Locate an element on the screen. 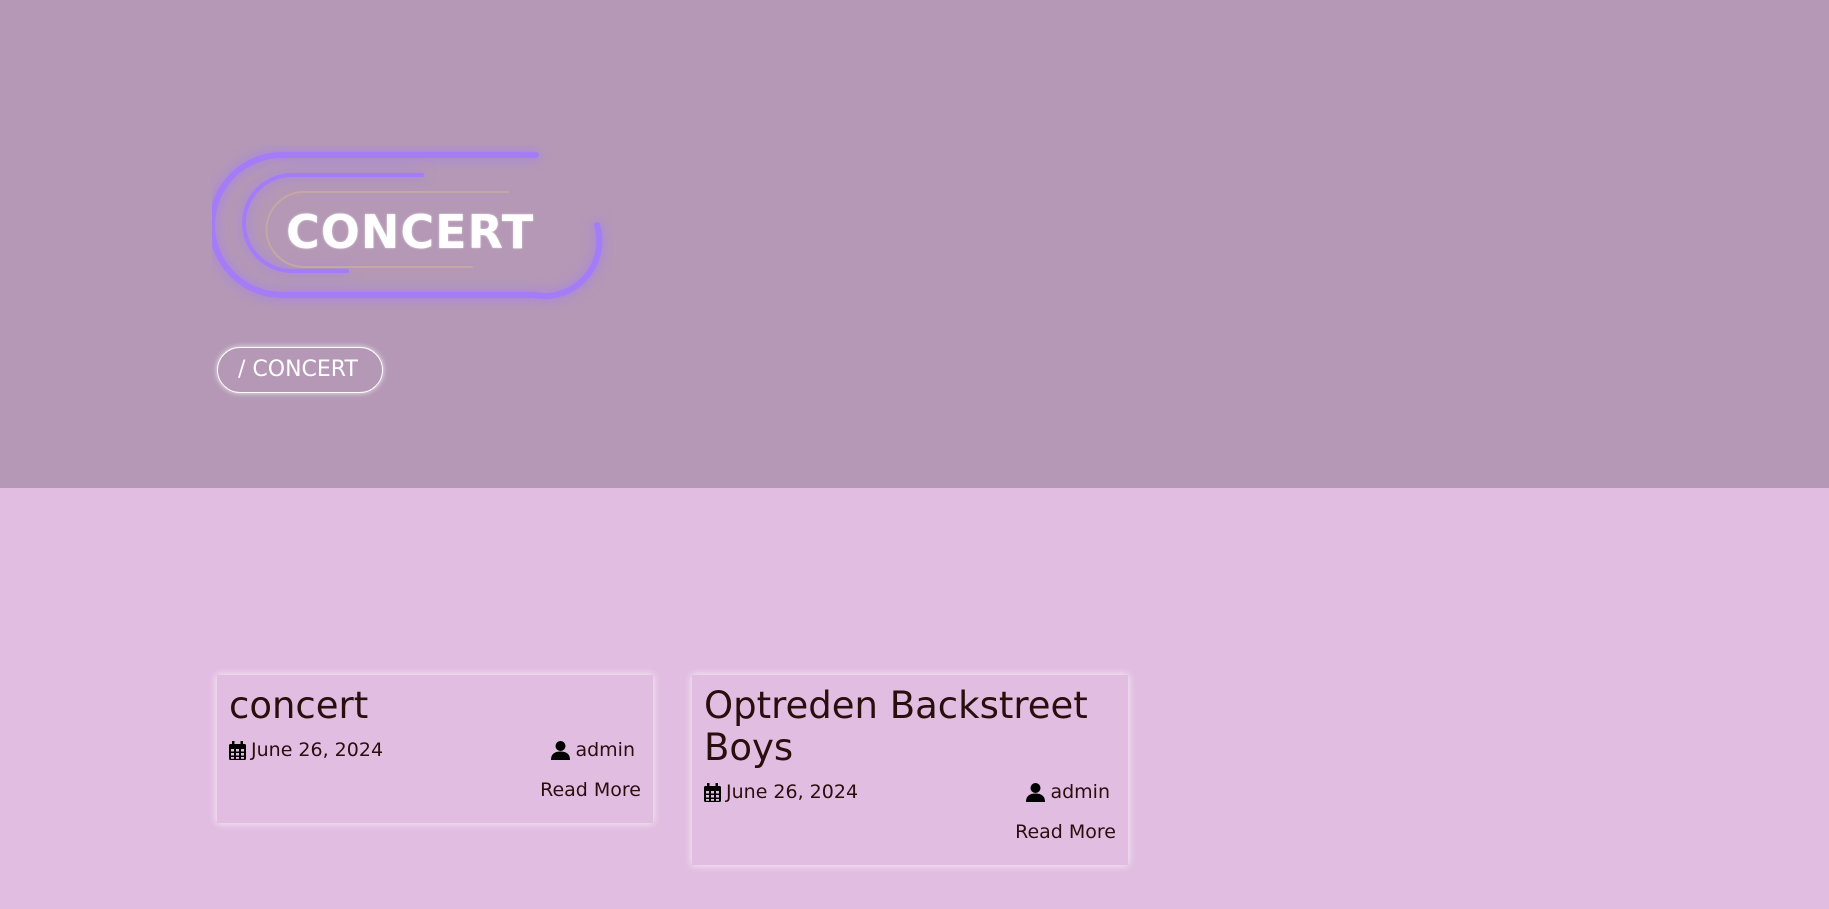  post-title: Optreden Backstreet Boys is located at coordinates (910, 727).